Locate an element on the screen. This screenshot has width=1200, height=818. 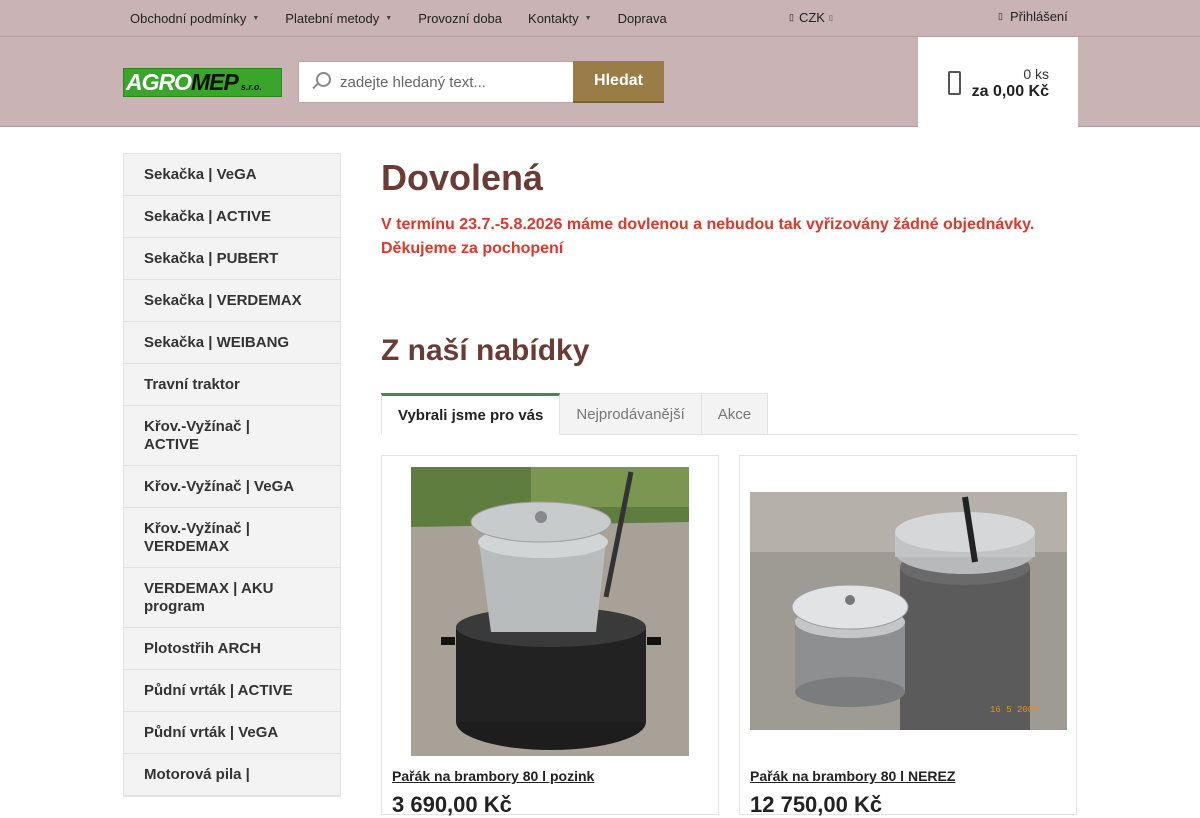
search-icon is located at coordinates (320, 82).